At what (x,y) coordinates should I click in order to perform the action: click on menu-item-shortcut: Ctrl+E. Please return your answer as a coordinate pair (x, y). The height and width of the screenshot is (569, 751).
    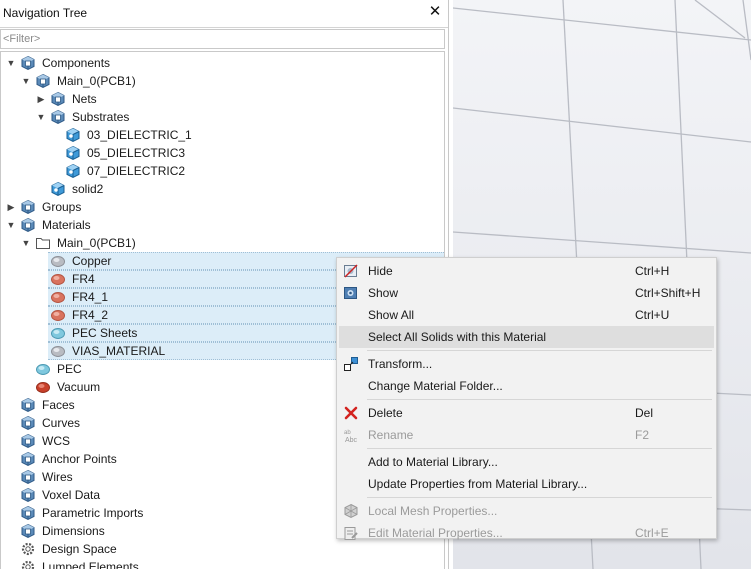
    Looking at the image, I should click on (652, 533).